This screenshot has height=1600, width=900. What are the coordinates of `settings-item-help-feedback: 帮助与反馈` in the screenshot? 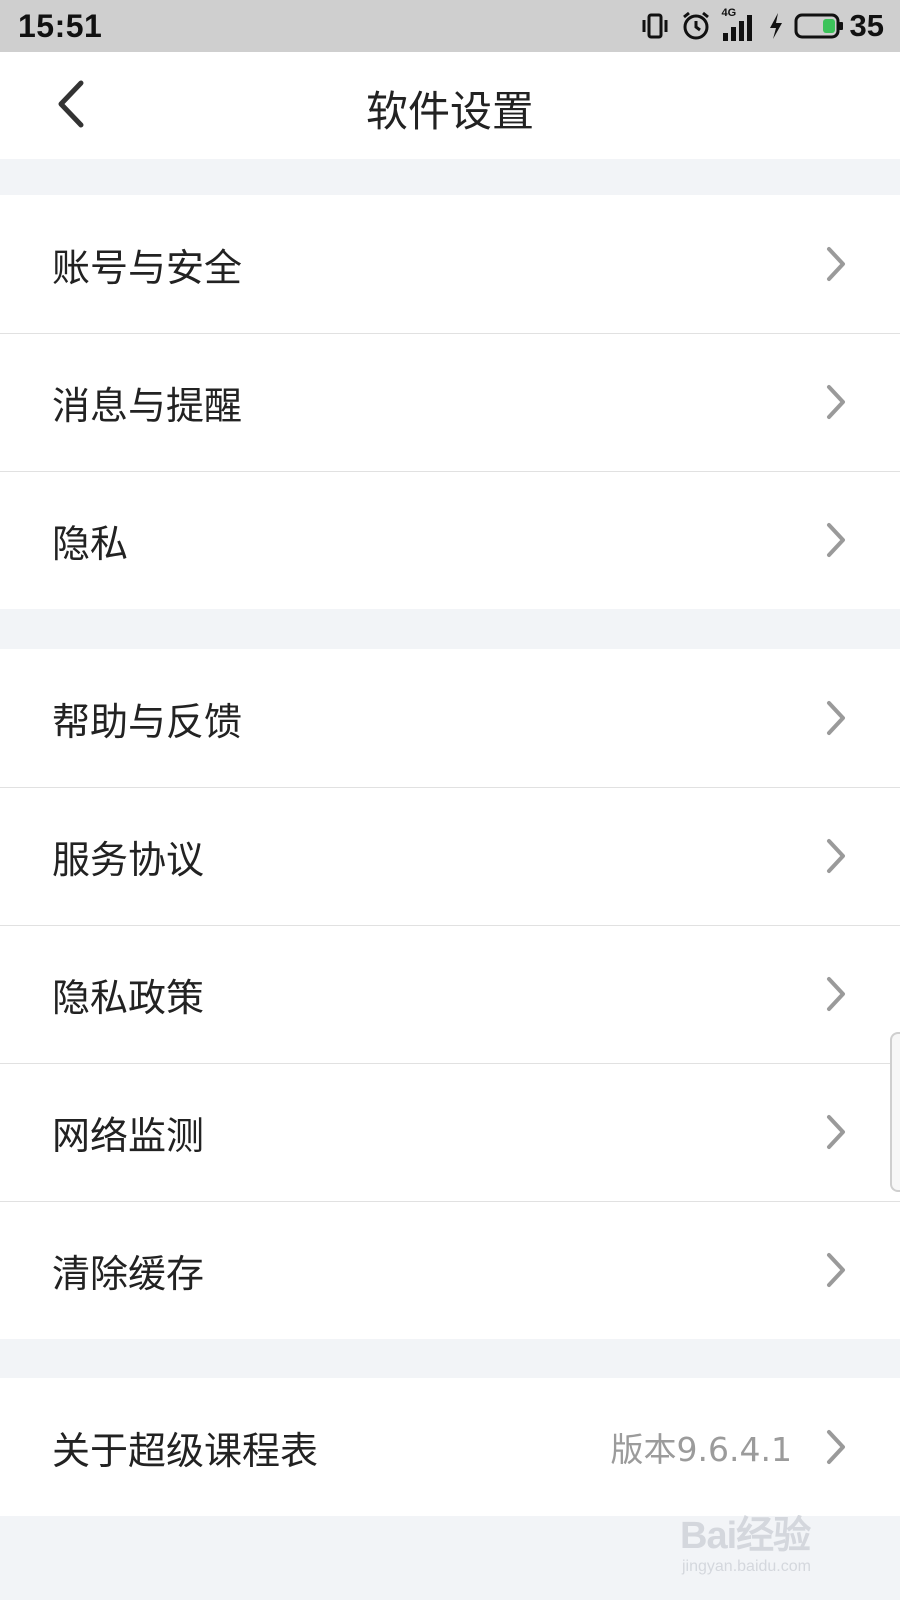 It's located at (450, 718).